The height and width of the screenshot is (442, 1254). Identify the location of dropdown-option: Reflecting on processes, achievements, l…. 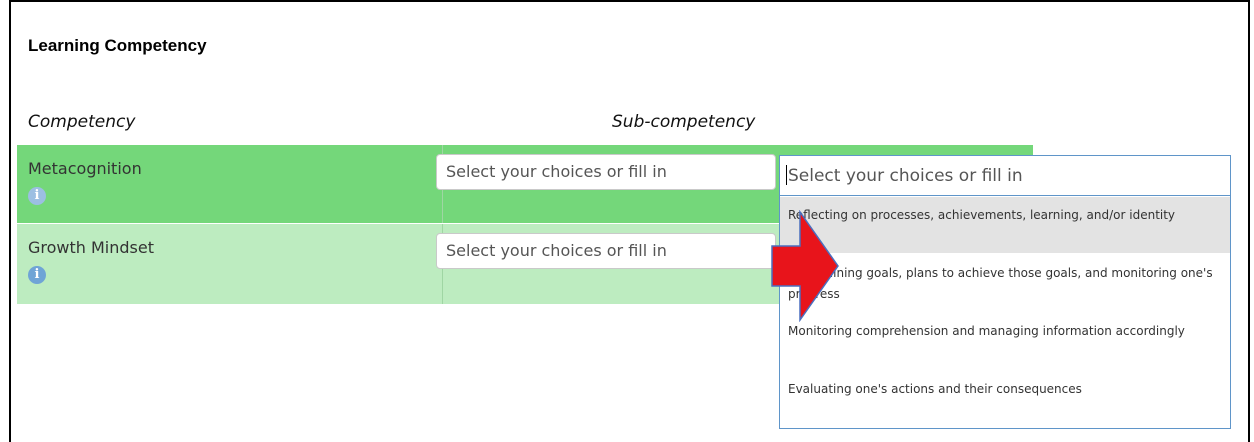
(1005, 225).